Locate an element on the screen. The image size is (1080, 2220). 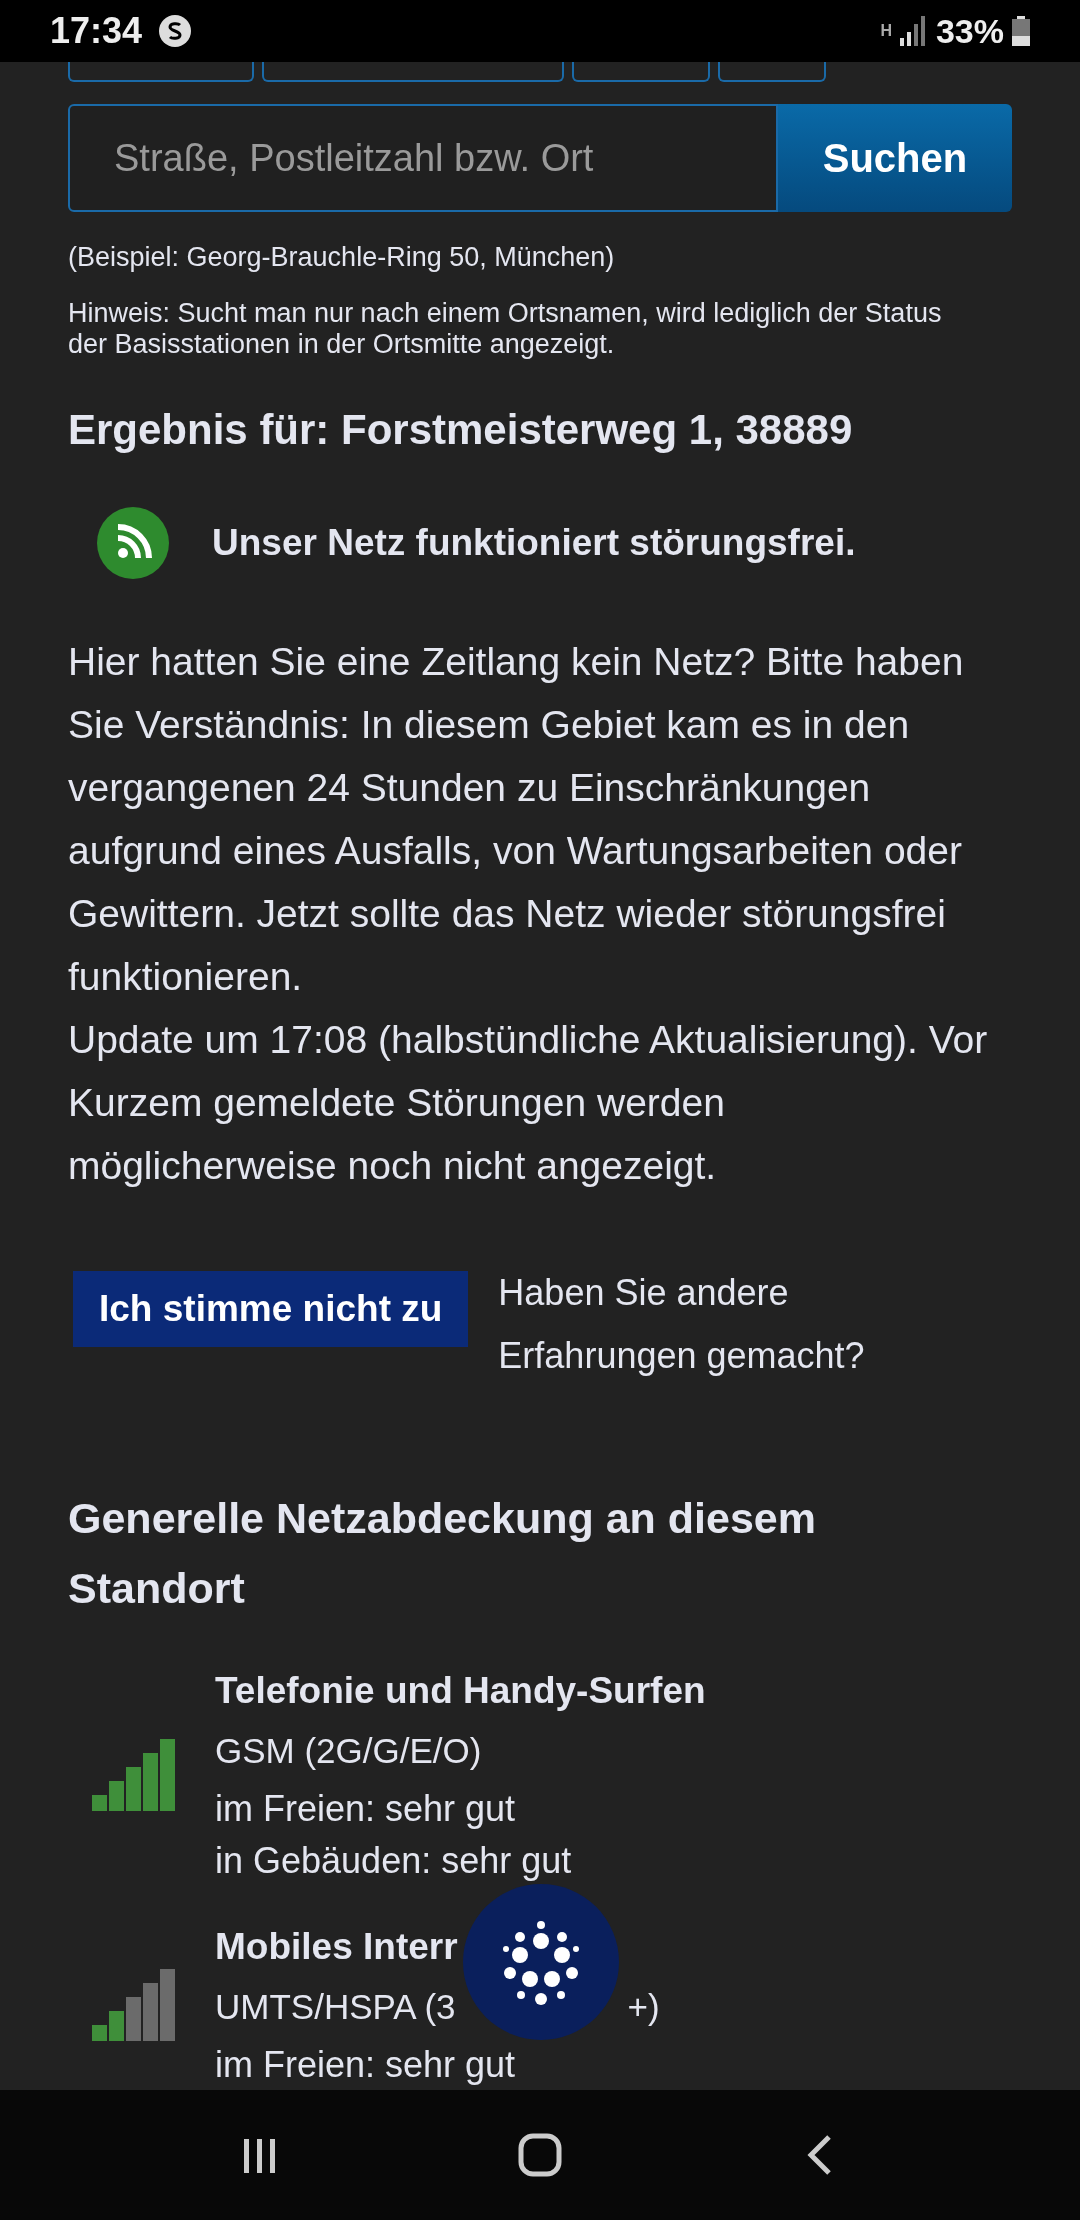
home-icon is located at coordinates (540, 2155).